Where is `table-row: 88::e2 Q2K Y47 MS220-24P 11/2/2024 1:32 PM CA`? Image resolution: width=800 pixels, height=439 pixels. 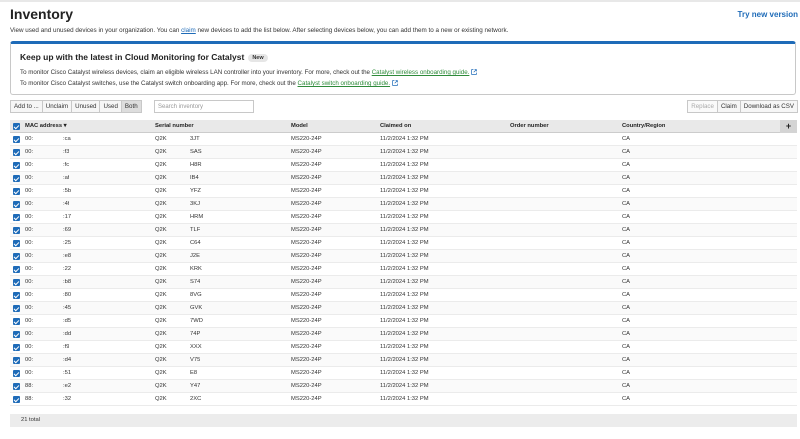
table-row: 88::e2 Q2K Y47 MS220-24P 11/2/2024 1:32 PM CA is located at coordinates (403, 386).